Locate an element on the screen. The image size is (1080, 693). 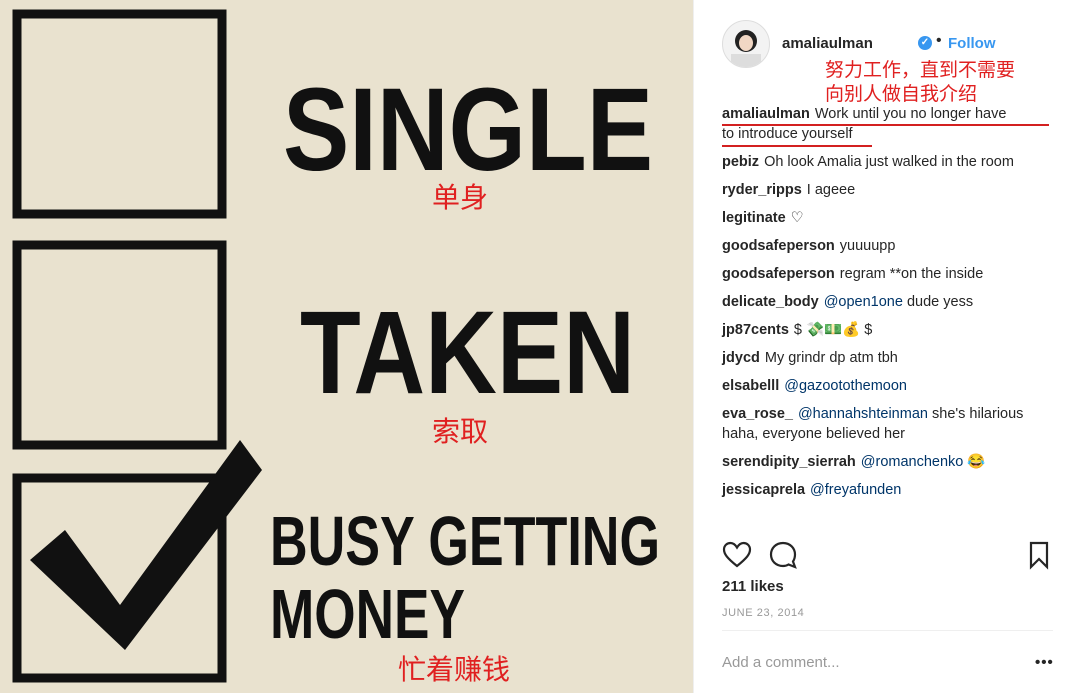
caption-underline-line1 is located at coordinates (885, 125).